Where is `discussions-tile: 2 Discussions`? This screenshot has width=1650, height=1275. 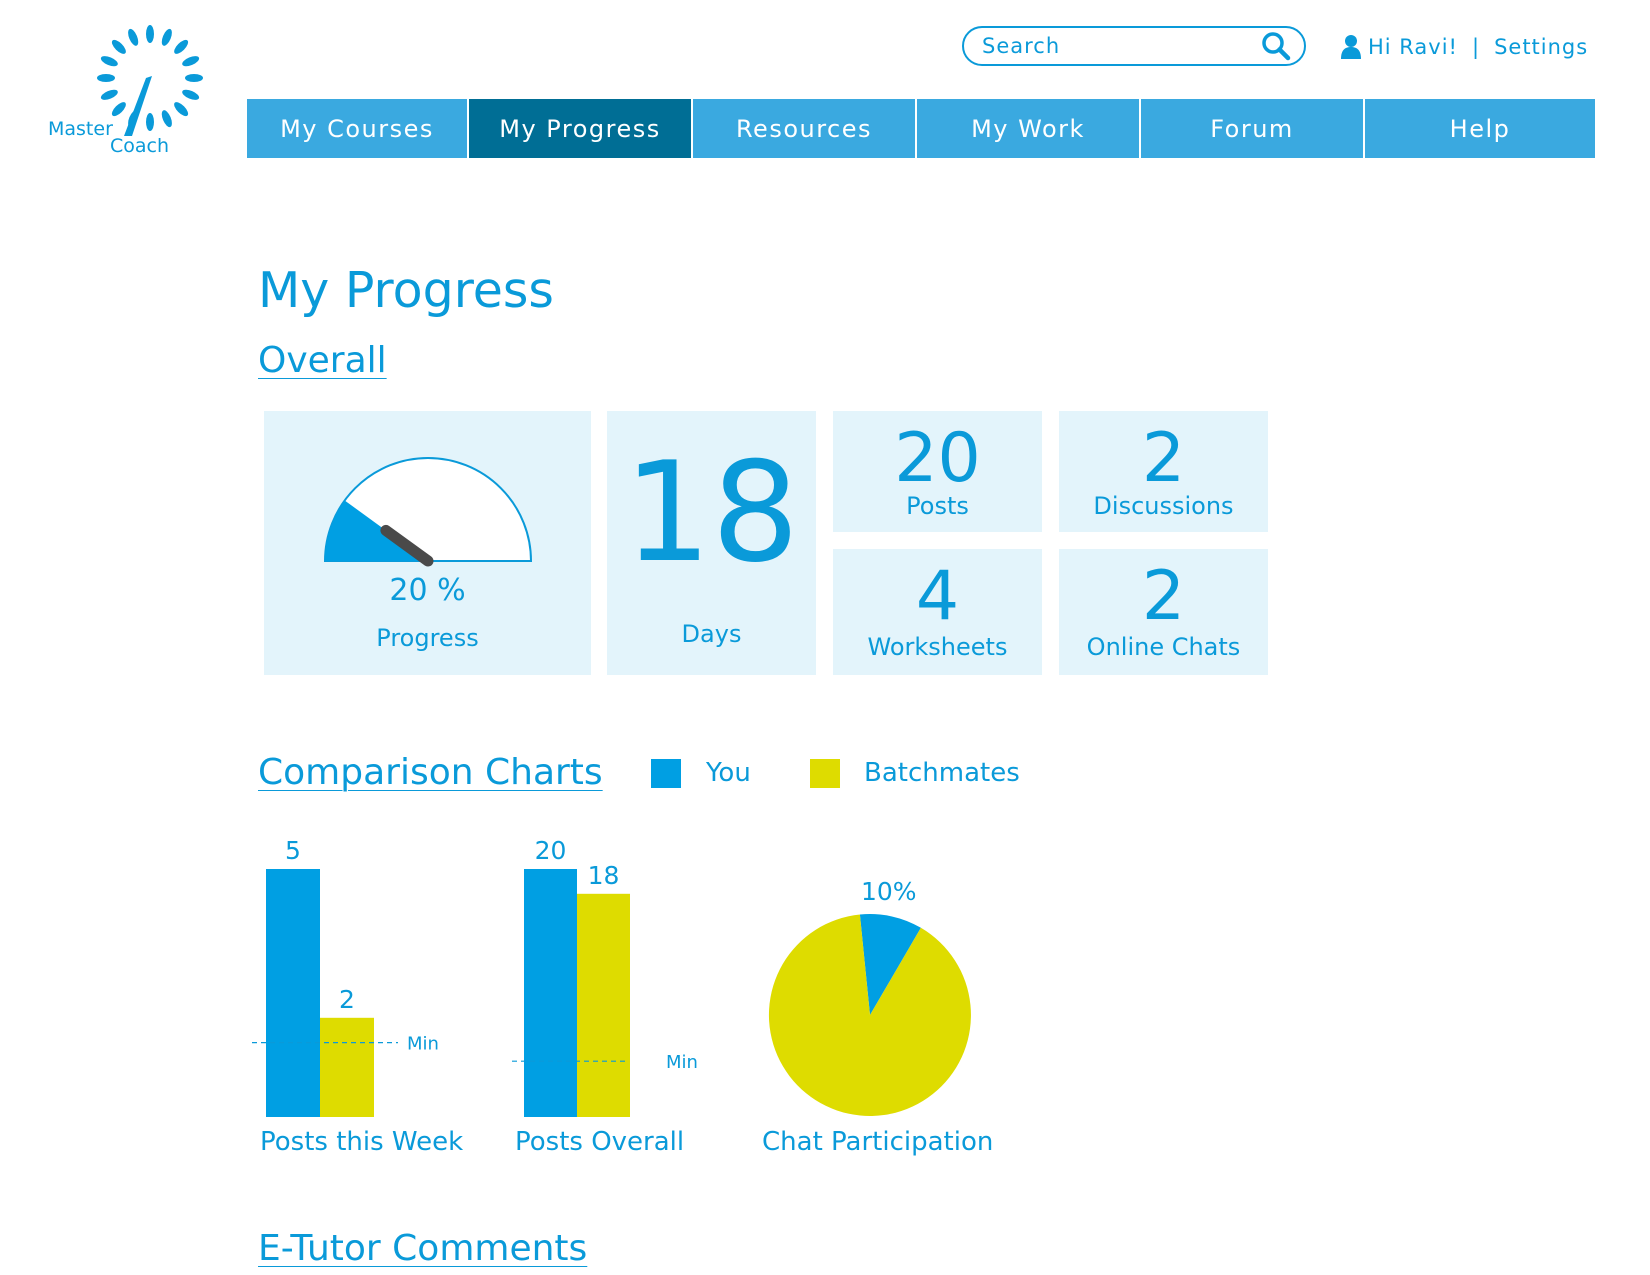
discussions-tile: 2 Discussions is located at coordinates (1163, 471).